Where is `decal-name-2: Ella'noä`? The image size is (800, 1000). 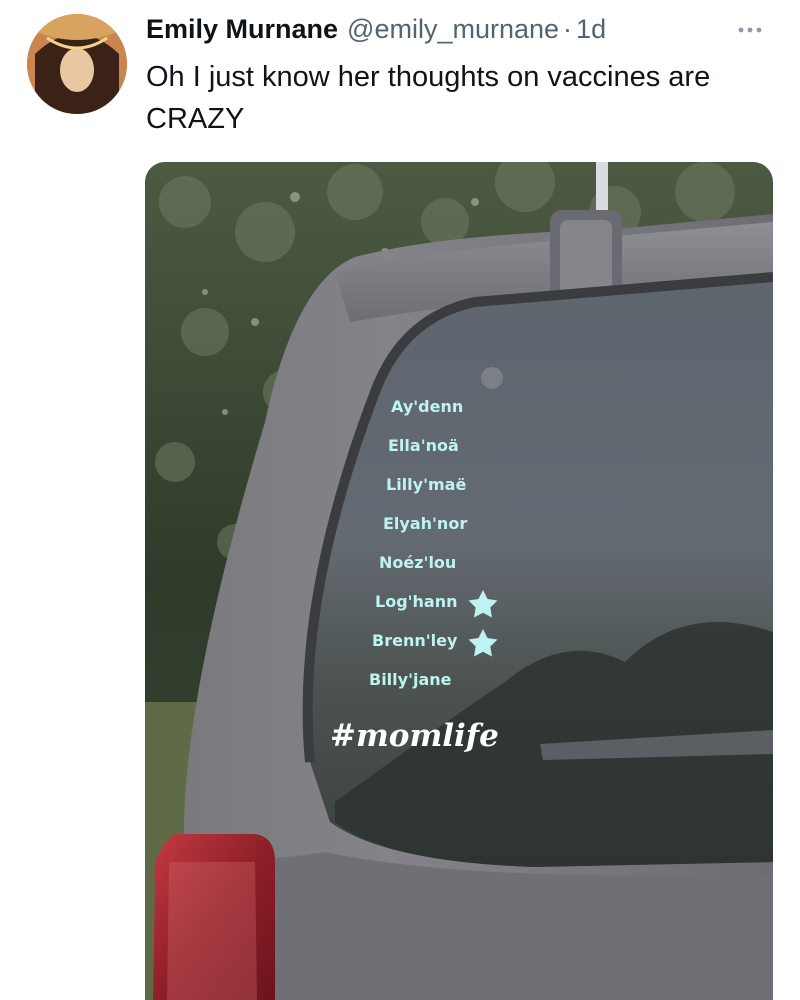
decal-name-2: Ella'noä is located at coordinates (423, 445).